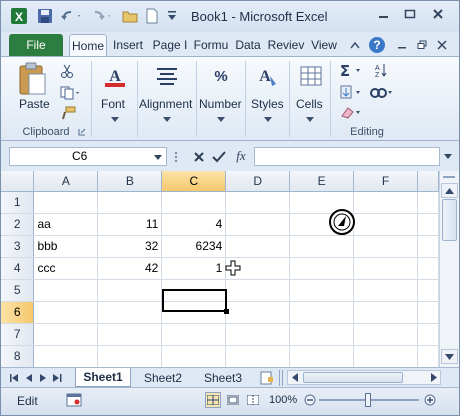  What do you see at coordinates (428, 181) in the screenshot?
I see `column-header-overflow` at bounding box center [428, 181].